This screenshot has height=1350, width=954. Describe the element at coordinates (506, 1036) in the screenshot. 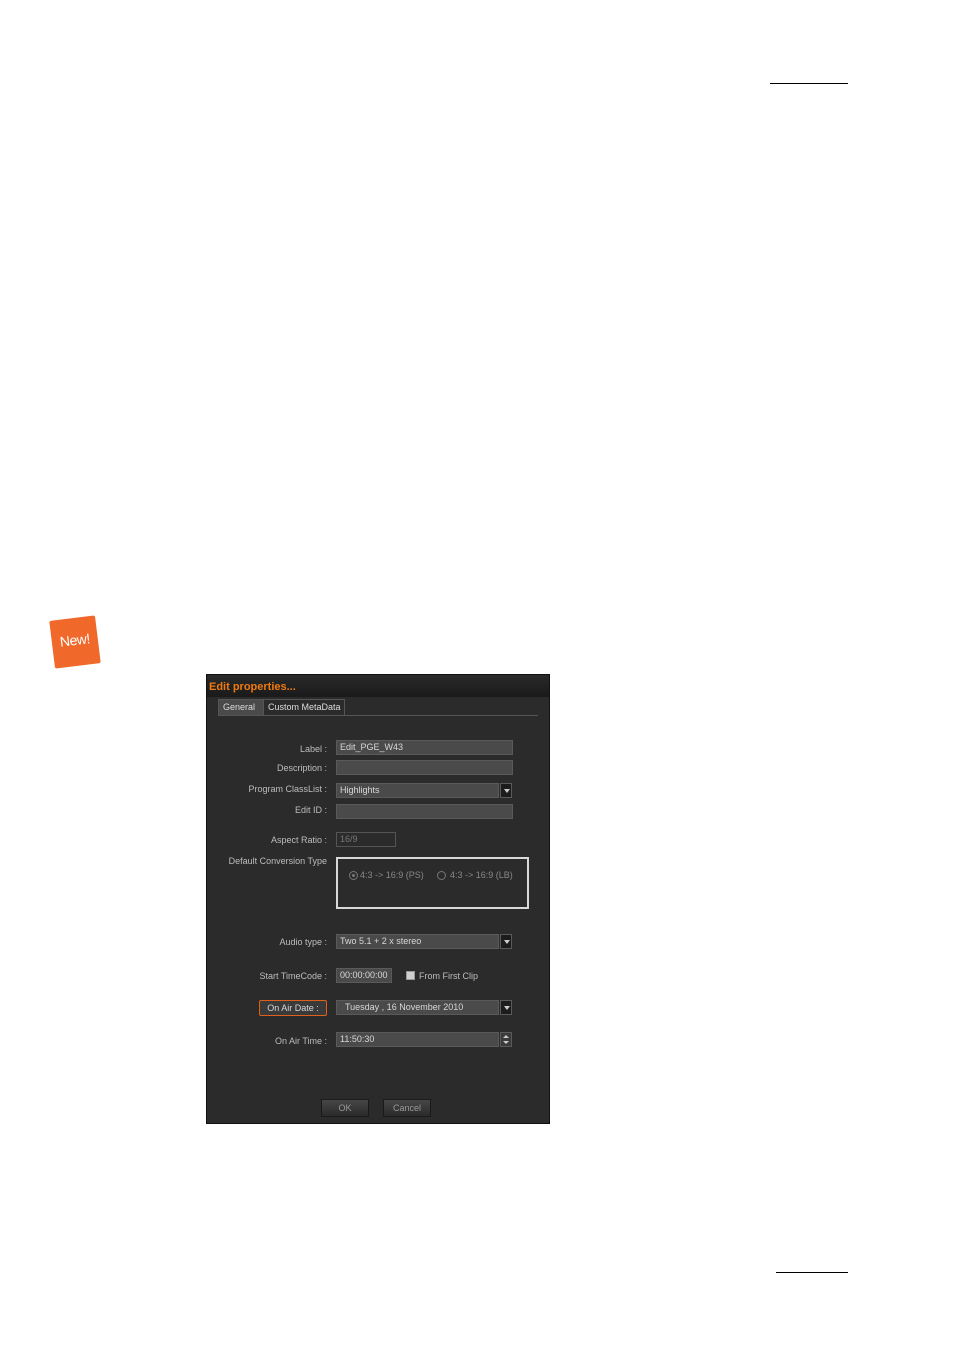

I see `spin-up-icon` at that location.